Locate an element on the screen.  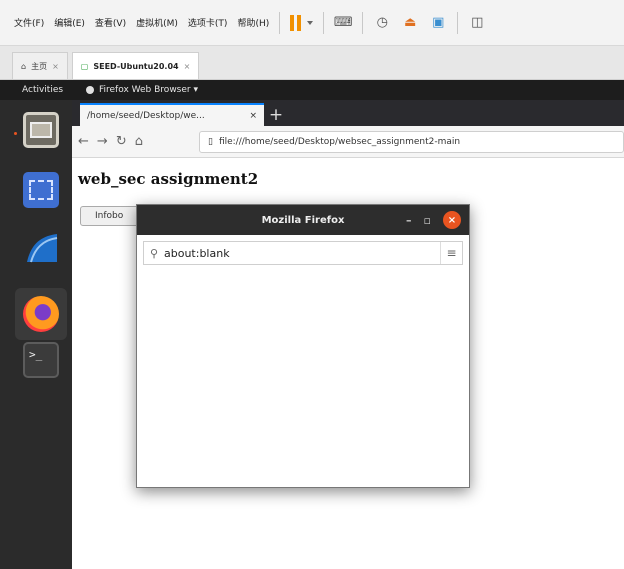
menu-file: 文件(F) is located at coordinates (29, 22).